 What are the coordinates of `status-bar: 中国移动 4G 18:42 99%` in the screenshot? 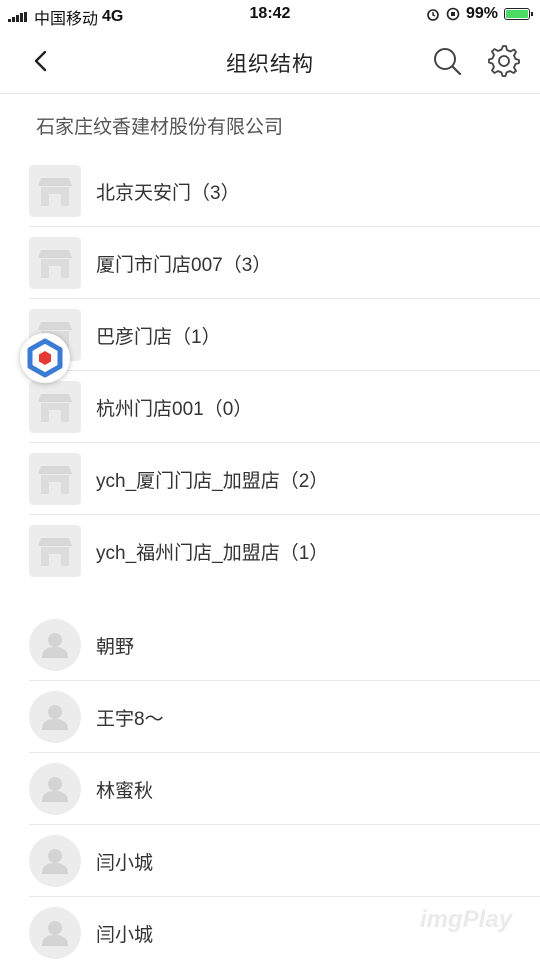 It's located at (270, 15).